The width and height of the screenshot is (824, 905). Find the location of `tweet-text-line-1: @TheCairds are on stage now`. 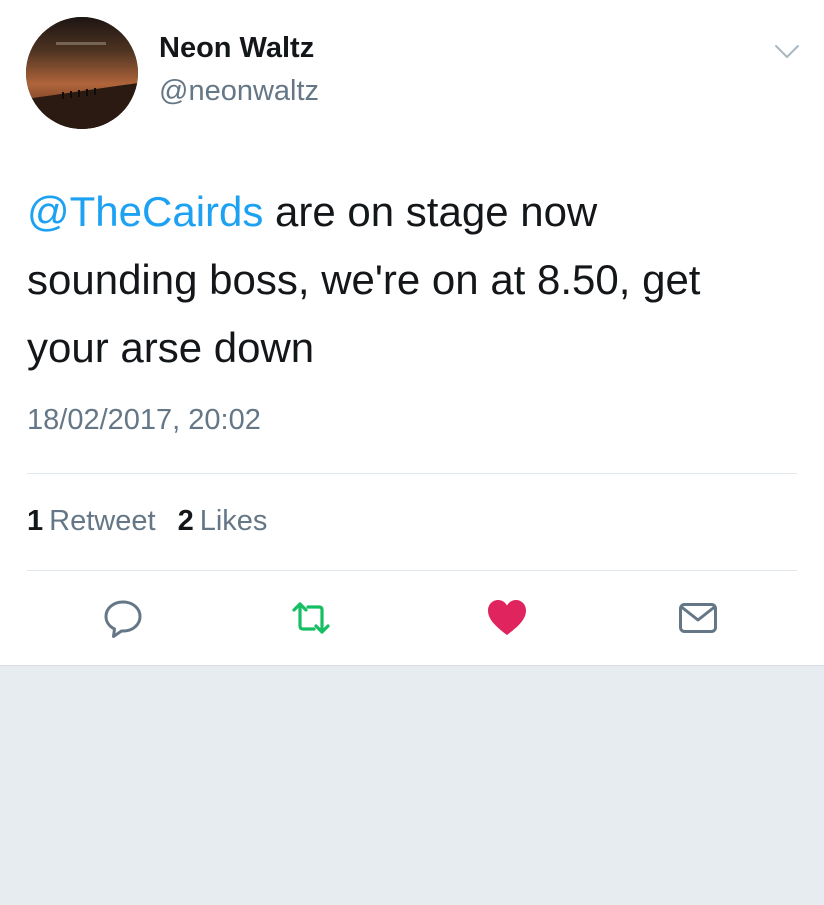

tweet-text-line-1: @TheCairds are on stage now is located at coordinates (407, 212).